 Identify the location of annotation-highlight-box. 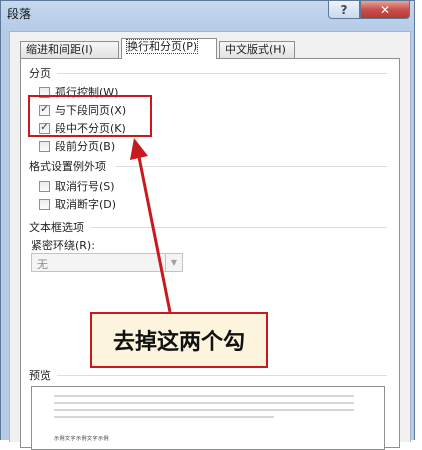
(90, 116).